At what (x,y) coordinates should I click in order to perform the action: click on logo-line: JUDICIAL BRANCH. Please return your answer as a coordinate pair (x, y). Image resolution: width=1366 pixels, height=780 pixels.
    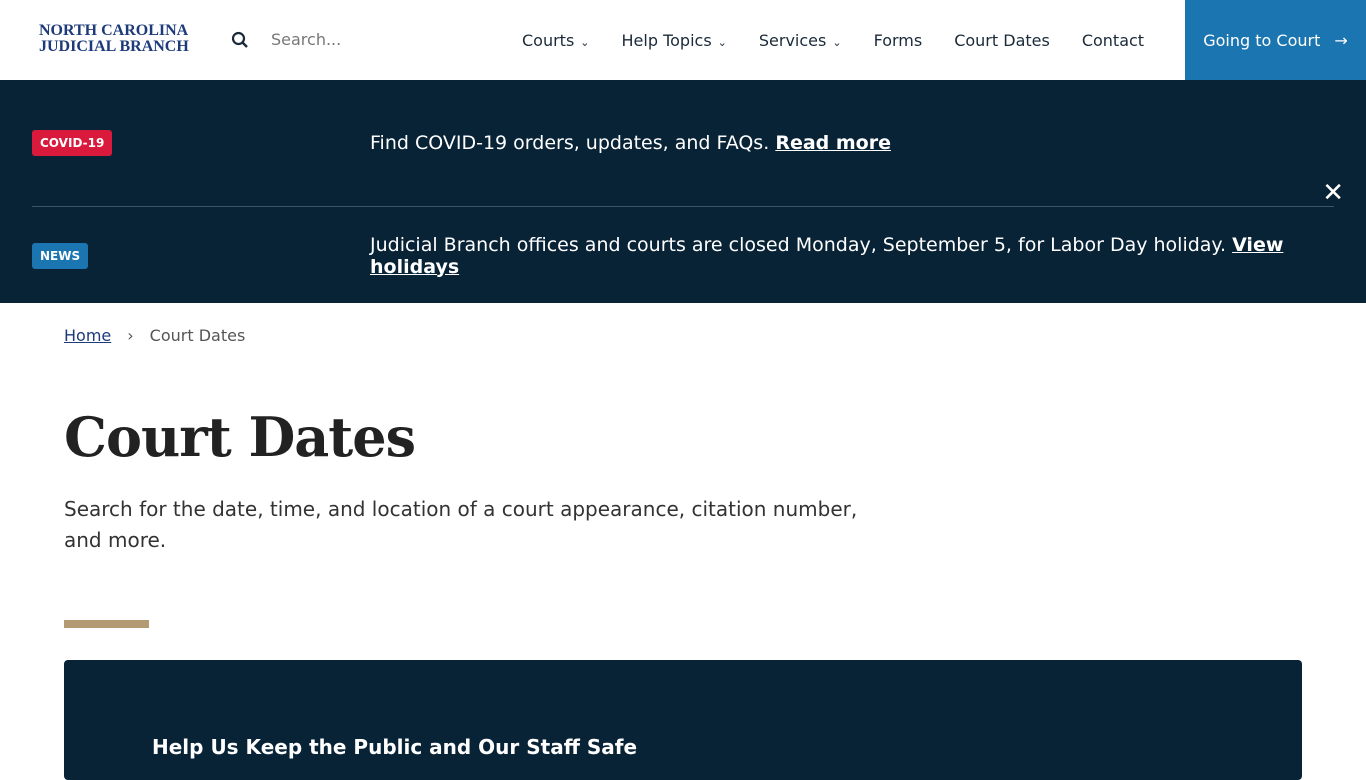
    Looking at the image, I should click on (114, 46).